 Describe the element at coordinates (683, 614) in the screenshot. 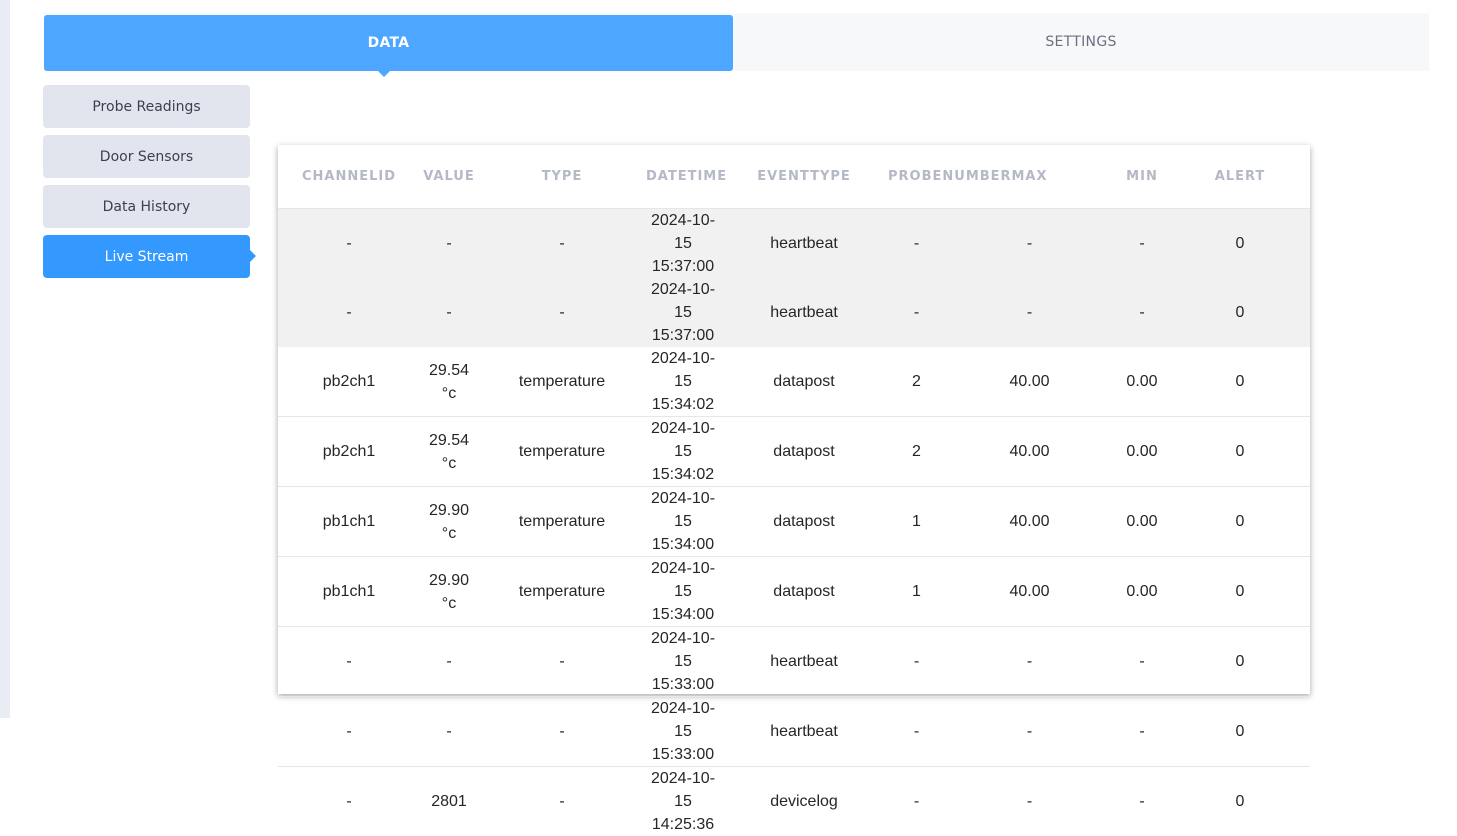

I see `datetime-time: 15:34:00` at that location.